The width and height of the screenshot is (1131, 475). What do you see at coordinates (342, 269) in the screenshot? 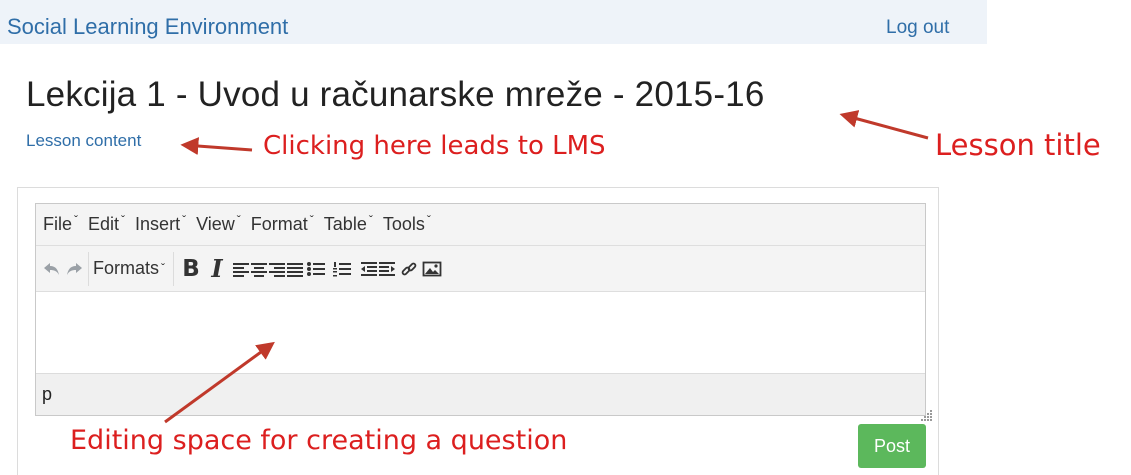
I see `numbered-list-icon` at bounding box center [342, 269].